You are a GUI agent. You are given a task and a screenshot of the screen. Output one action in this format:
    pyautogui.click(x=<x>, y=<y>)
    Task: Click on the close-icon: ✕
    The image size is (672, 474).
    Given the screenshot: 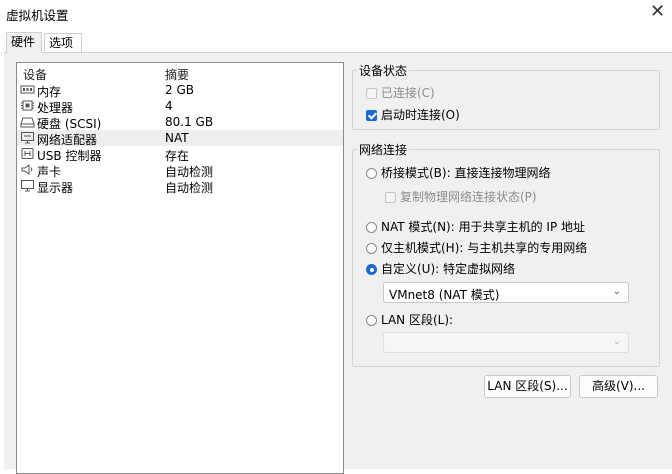 What is the action you would take?
    pyautogui.click(x=657, y=11)
    